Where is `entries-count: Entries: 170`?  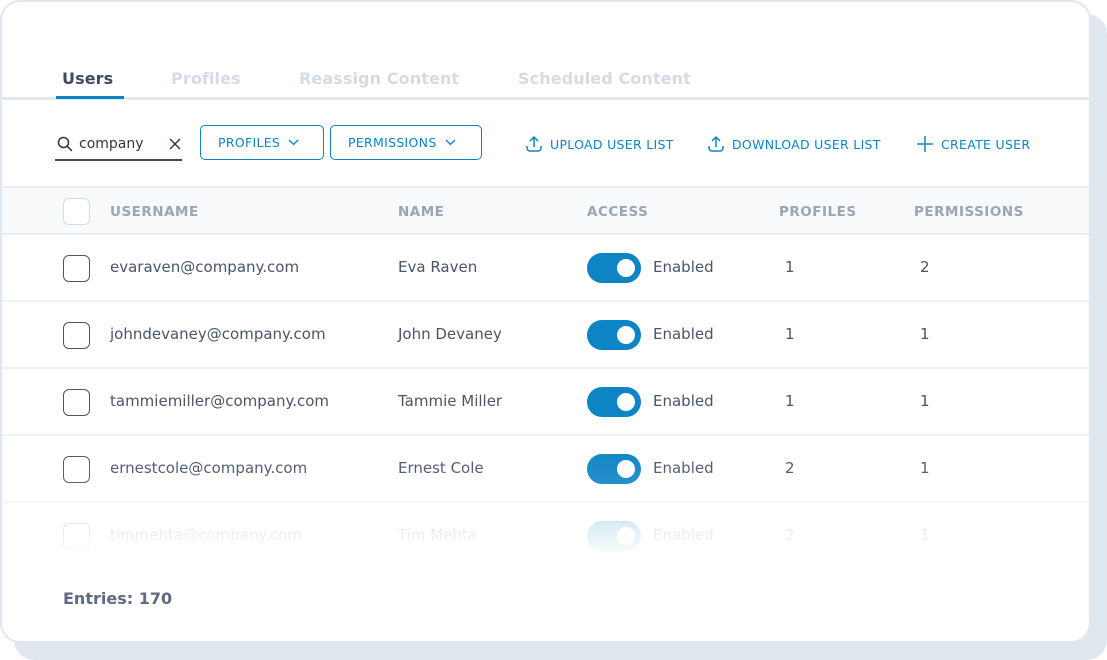 entries-count: Entries: 170 is located at coordinates (118, 598).